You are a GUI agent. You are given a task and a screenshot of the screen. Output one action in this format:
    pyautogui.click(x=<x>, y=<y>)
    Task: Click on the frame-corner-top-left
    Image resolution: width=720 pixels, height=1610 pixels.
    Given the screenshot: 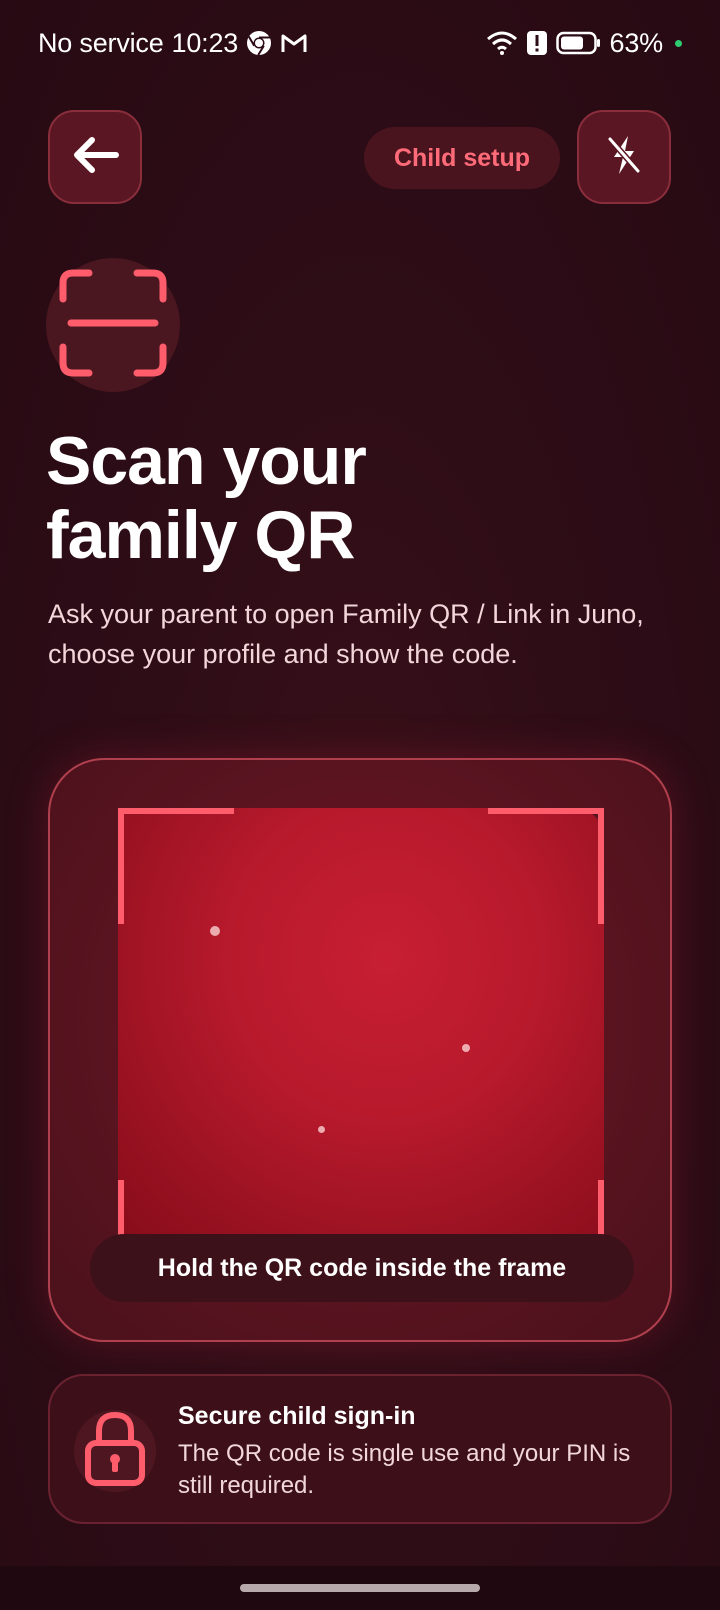 What is the action you would take?
    pyautogui.click(x=176, y=866)
    